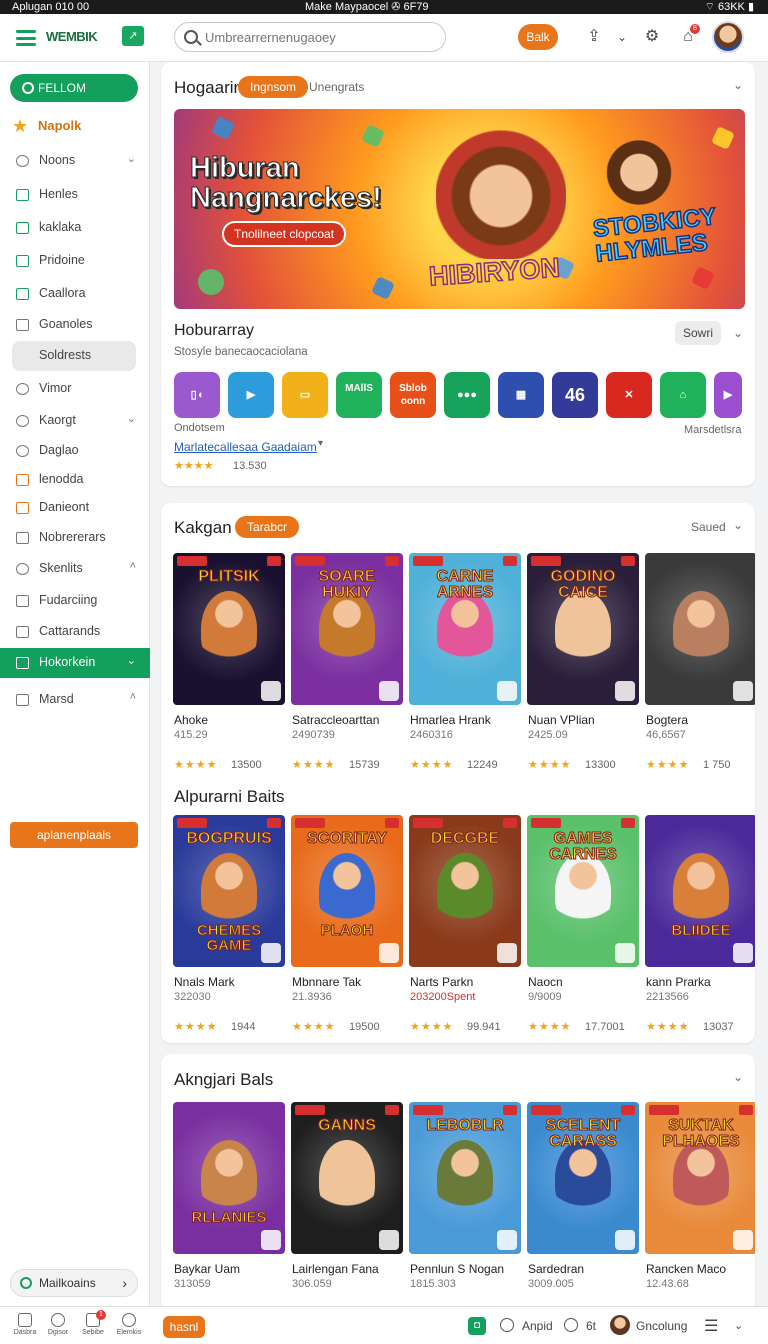  What do you see at coordinates (267, 527) in the screenshot?
I see `kakgan-tag: Tarabcr` at bounding box center [267, 527].